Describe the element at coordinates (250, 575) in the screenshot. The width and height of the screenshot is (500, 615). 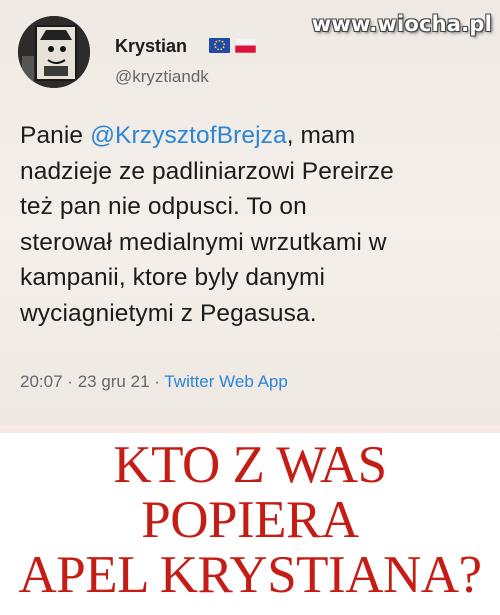
I see `caption-line: APEL KRYSTIANA?` at that location.